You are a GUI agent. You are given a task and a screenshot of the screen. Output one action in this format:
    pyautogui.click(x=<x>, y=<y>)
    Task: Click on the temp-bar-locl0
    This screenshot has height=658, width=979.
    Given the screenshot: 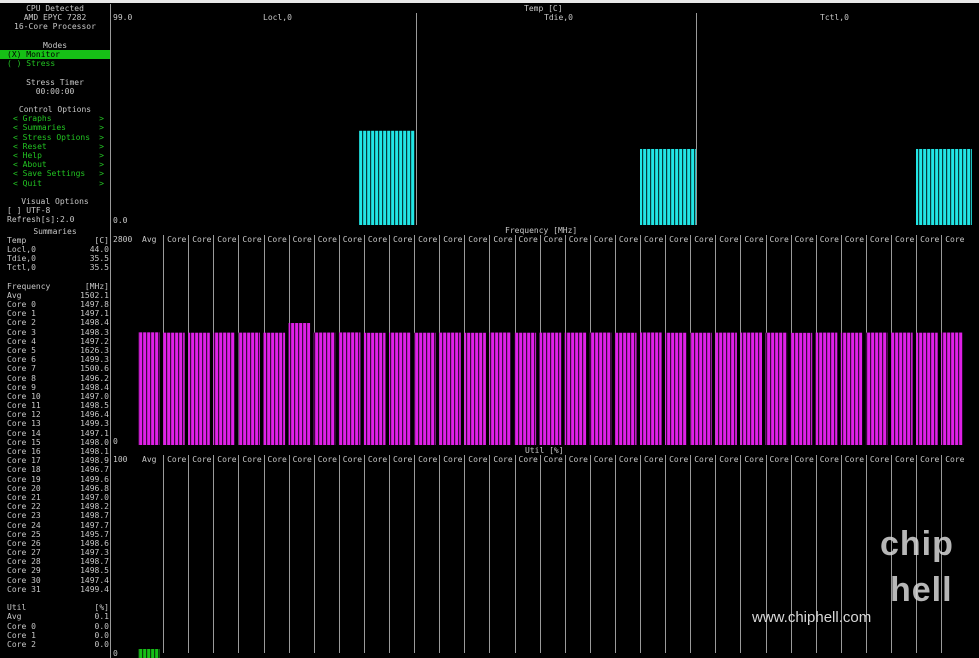 What is the action you would take?
    pyautogui.click(x=387, y=177)
    